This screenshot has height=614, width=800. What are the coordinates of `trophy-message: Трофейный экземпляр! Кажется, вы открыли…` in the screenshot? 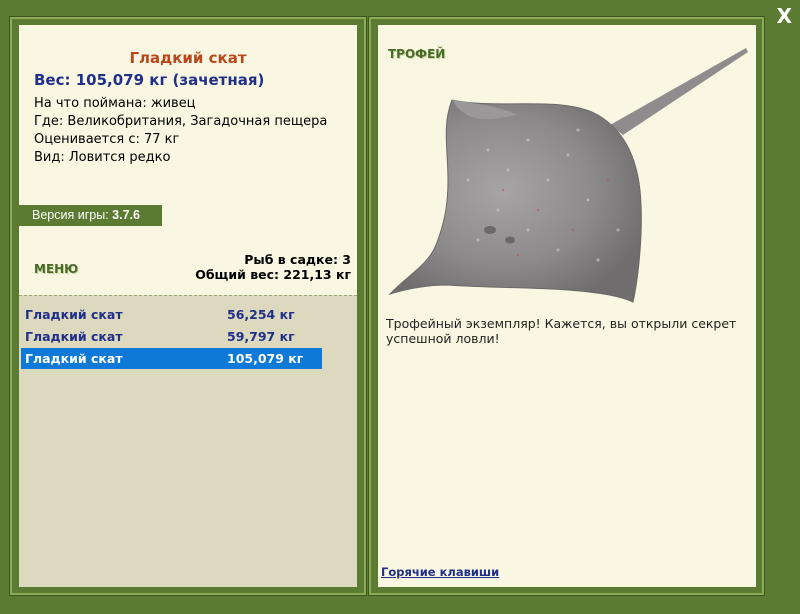 It's located at (561, 331).